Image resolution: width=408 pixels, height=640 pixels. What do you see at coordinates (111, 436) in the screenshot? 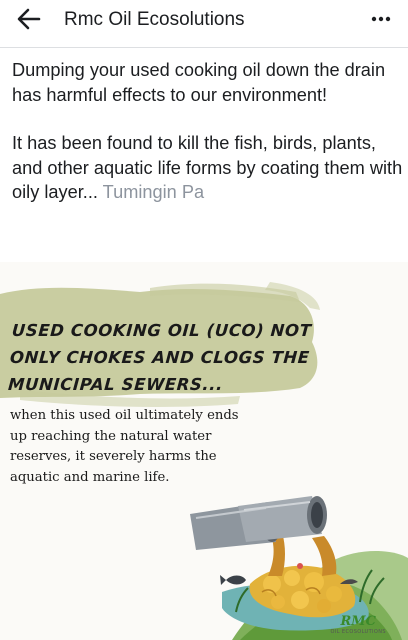
I see `body-line-2: up reaching the natural water` at bounding box center [111, 436].